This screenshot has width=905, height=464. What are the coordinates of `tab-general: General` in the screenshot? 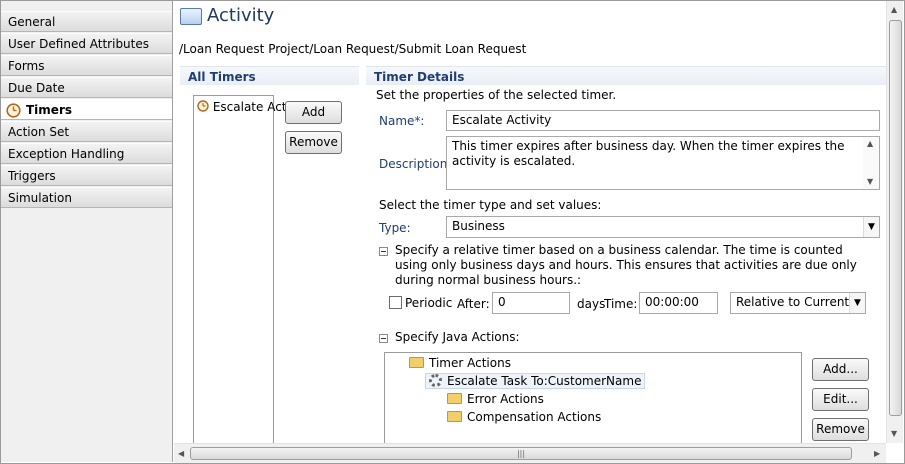 It's located at (86, 21).